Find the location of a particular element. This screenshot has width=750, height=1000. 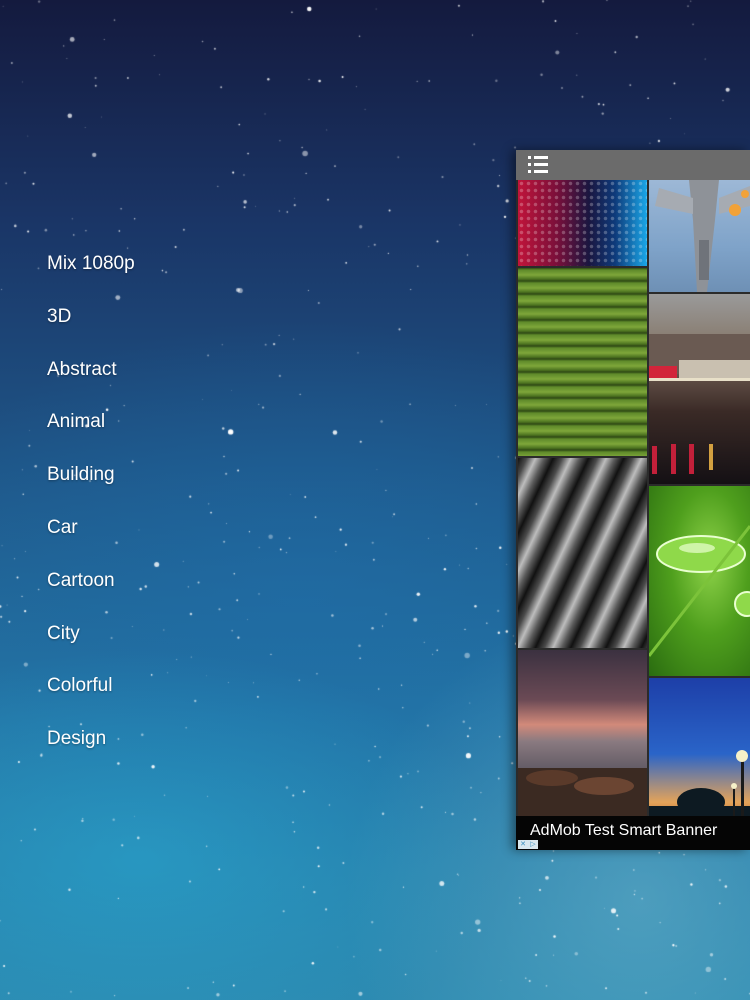

wallpaper-thumbnail-street-lamp is located at coordinates (699, 747).